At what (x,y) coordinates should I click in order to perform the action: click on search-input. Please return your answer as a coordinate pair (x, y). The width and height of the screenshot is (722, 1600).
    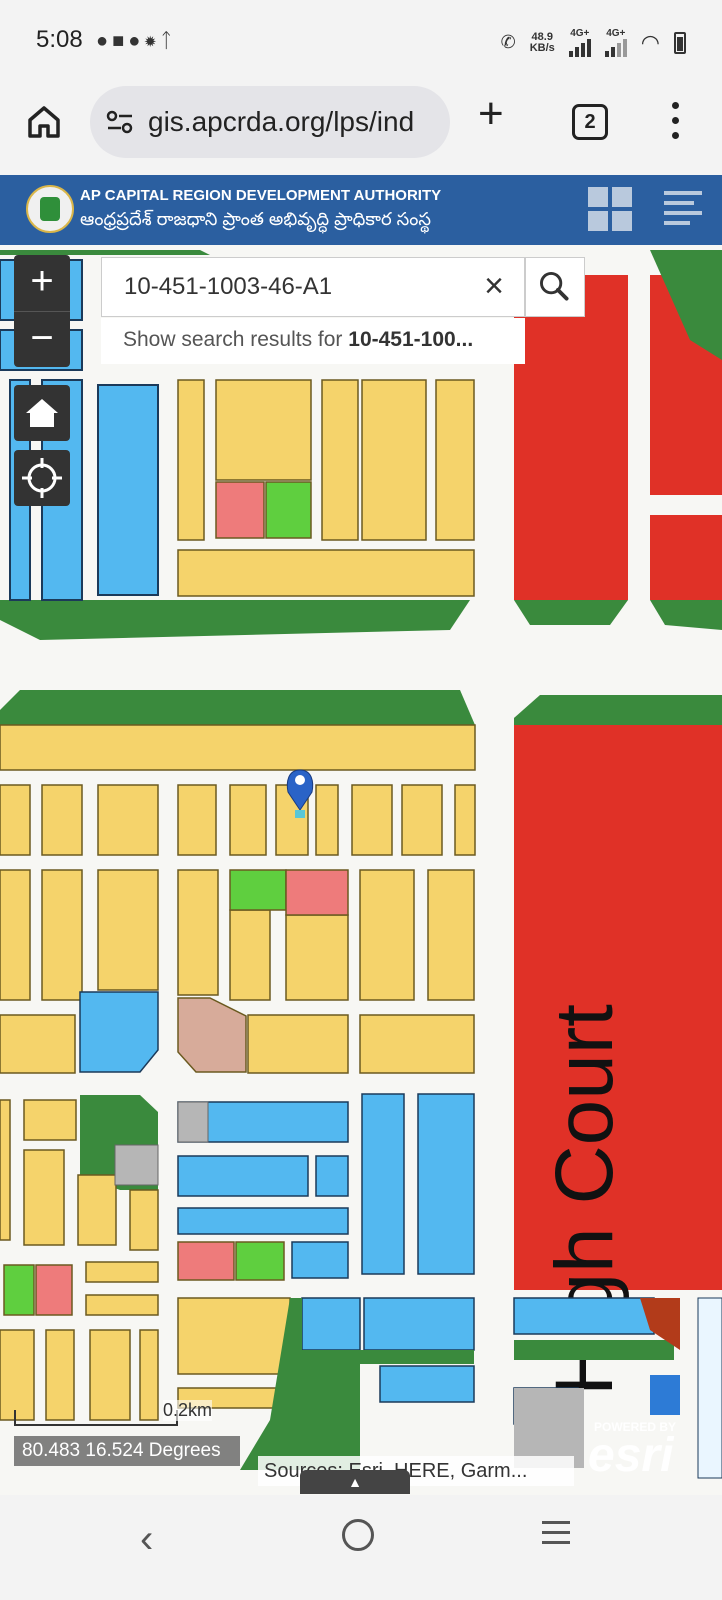
    Looking at the image, I should click on (312, 287).